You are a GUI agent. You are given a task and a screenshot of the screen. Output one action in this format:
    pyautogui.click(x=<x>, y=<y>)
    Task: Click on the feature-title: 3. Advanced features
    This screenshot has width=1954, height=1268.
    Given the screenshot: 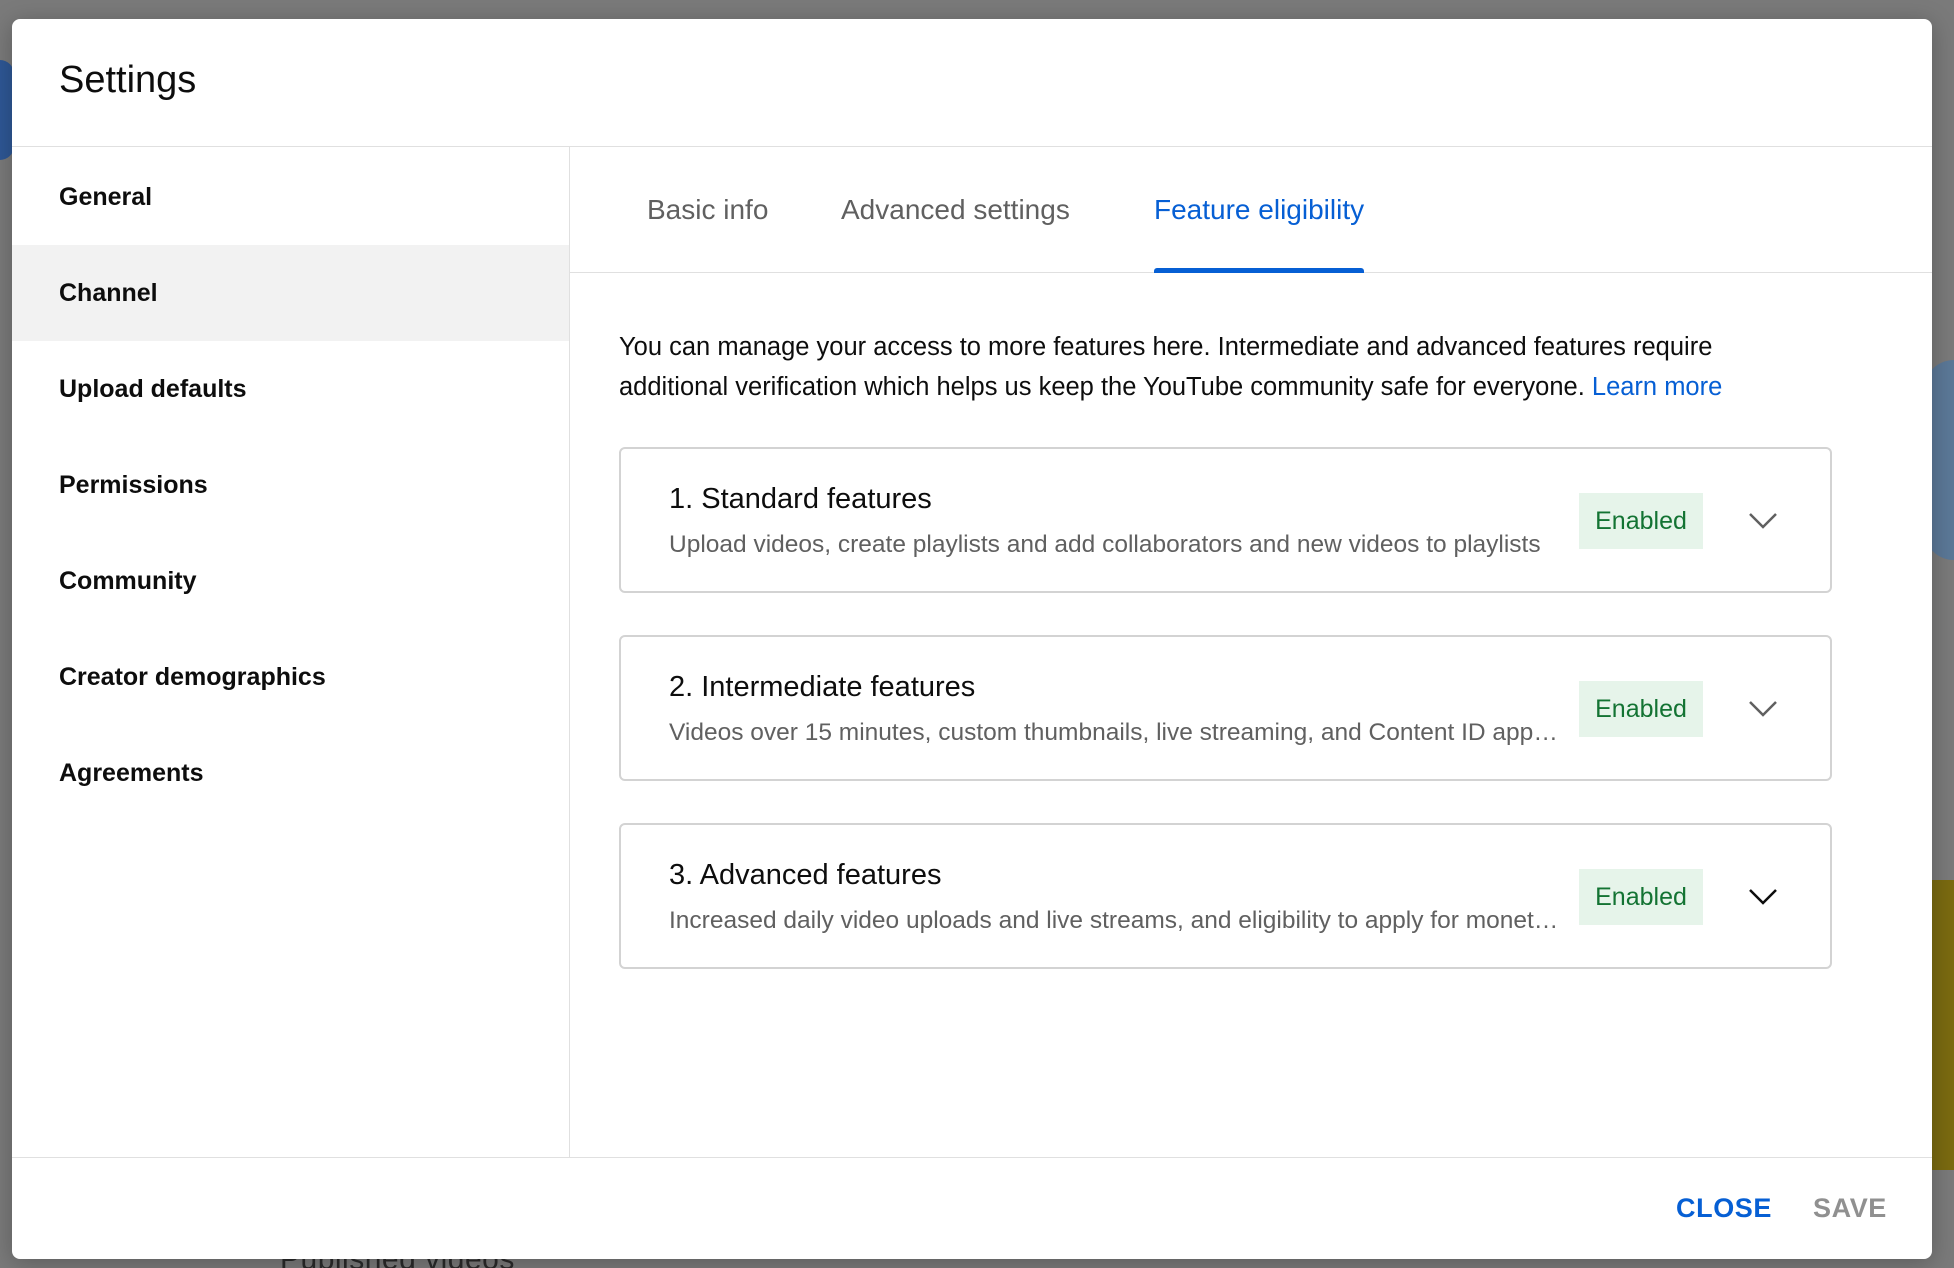 What is the action you would take?
    pyautogui.click(x=805, y=875)
    